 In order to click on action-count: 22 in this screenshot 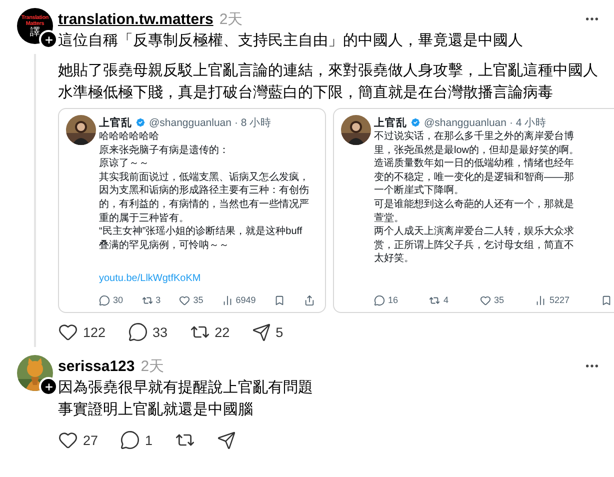, I will do `click(222, 332)`.